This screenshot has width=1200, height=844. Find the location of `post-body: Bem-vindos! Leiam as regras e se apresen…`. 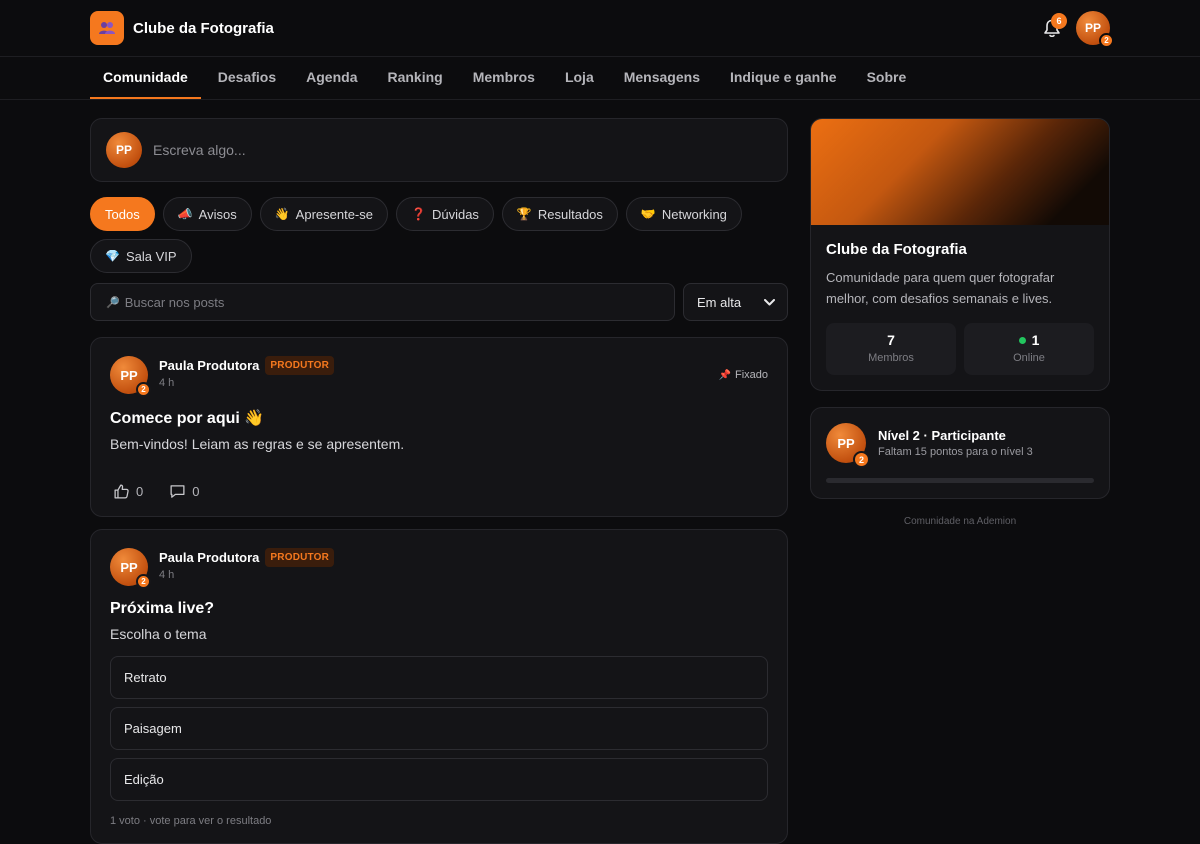

post-body: Bem-vindos! Leiam as regras e se apresen… is located at coordinates (257, 444).